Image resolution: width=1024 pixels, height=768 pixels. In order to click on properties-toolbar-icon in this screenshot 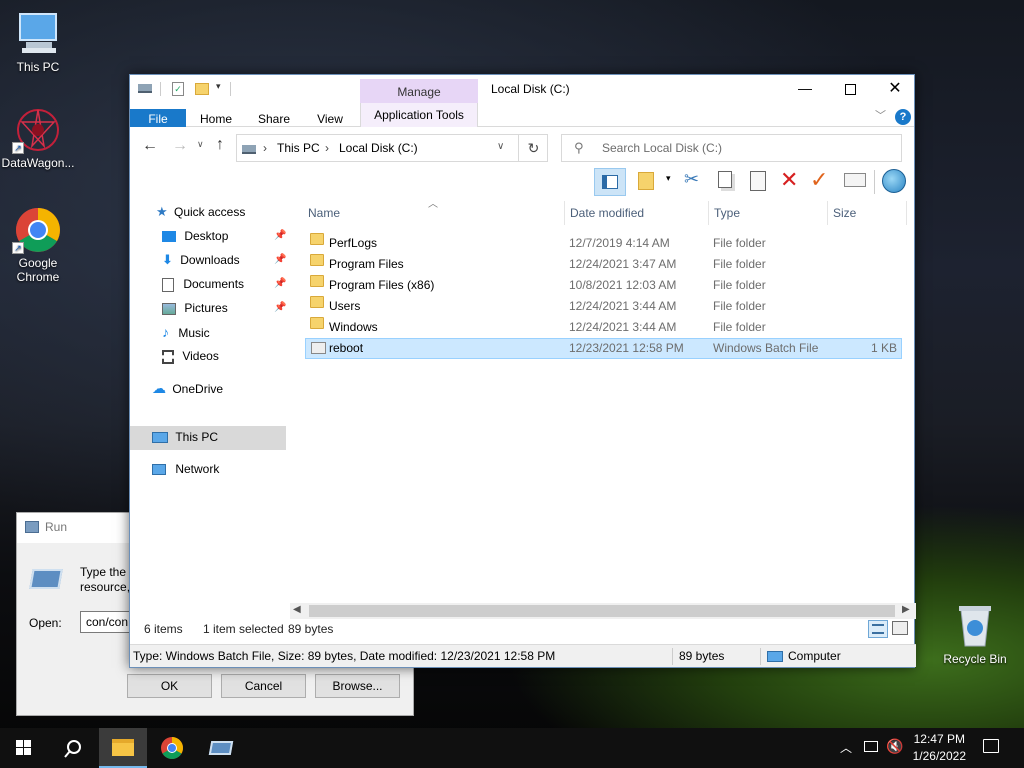, I will do `click(855, 180)`.